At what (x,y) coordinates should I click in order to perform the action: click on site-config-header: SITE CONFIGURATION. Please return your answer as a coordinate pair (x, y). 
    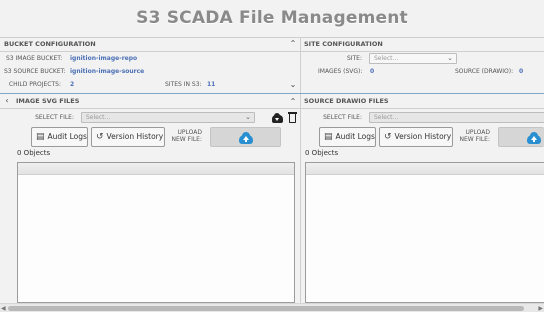
    Looking at the image, I should click on (343, 44).